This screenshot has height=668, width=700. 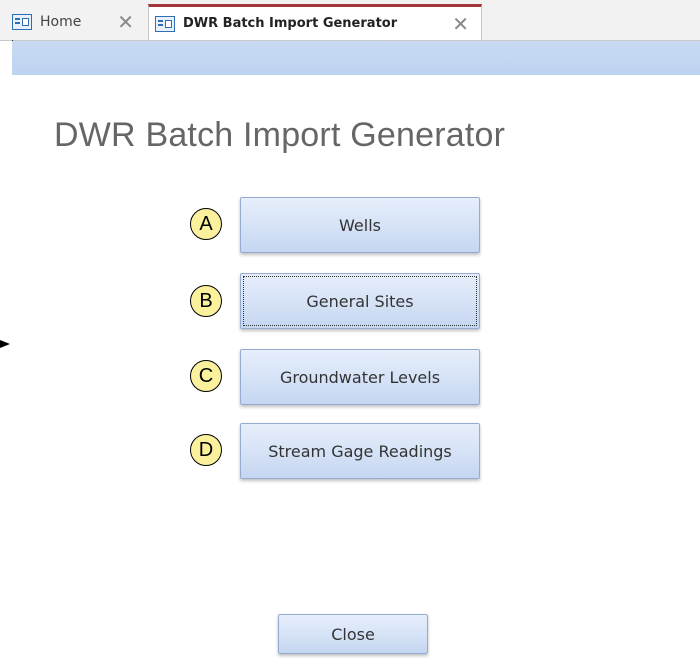 I want to click on page-title: DWR Batch Import Generator, so click(x=280, y=135).